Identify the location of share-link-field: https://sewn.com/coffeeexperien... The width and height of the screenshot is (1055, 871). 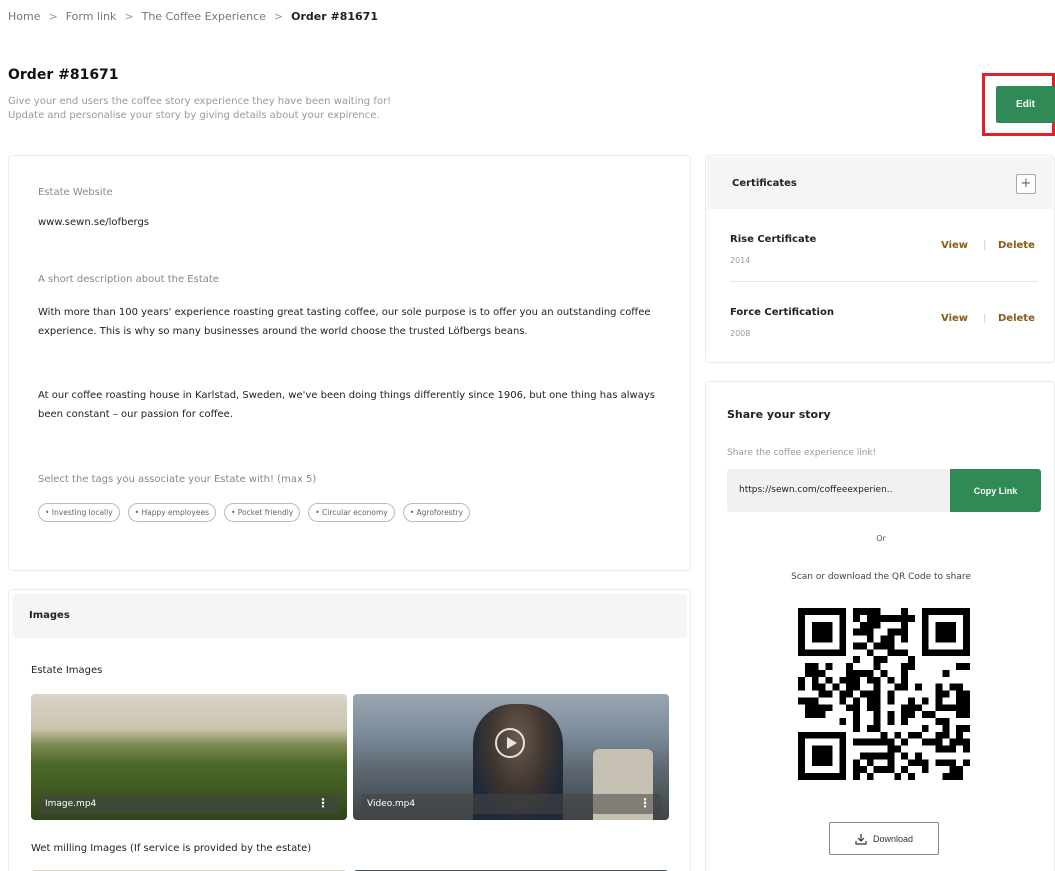
(838, 490).